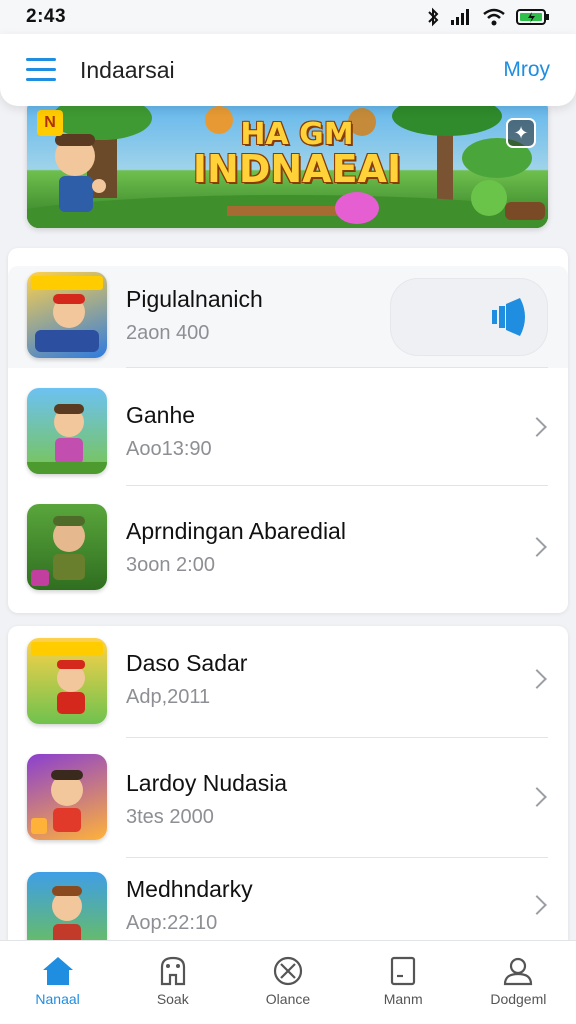  Describe the element at coordinates (194, 299) in the screenshot. I see `list-item-title: Pigulalnanich` at that location.